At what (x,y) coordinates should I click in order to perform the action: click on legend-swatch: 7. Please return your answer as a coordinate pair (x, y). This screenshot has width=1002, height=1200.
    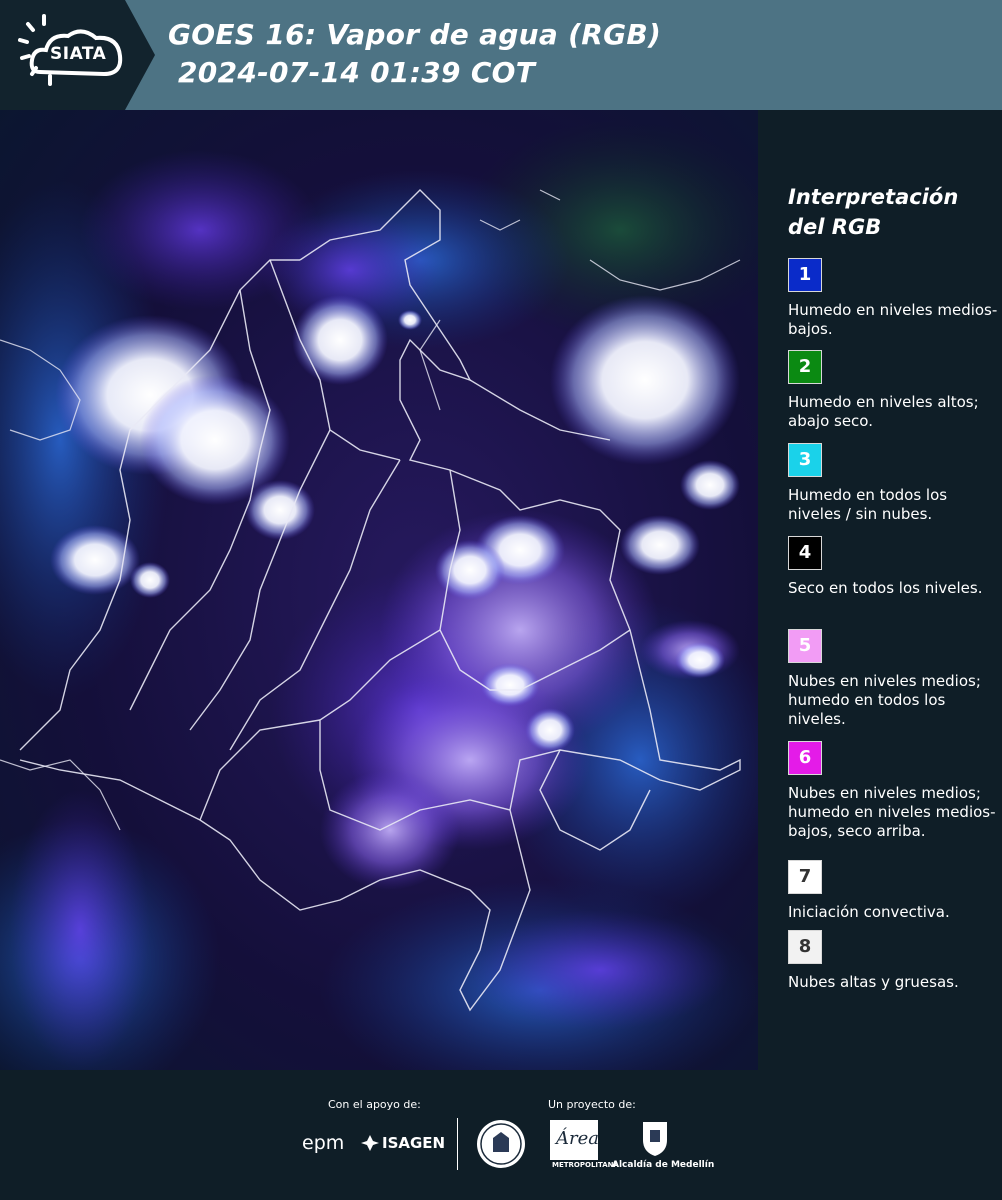
    Looking at the image, I should click on (805, 877).